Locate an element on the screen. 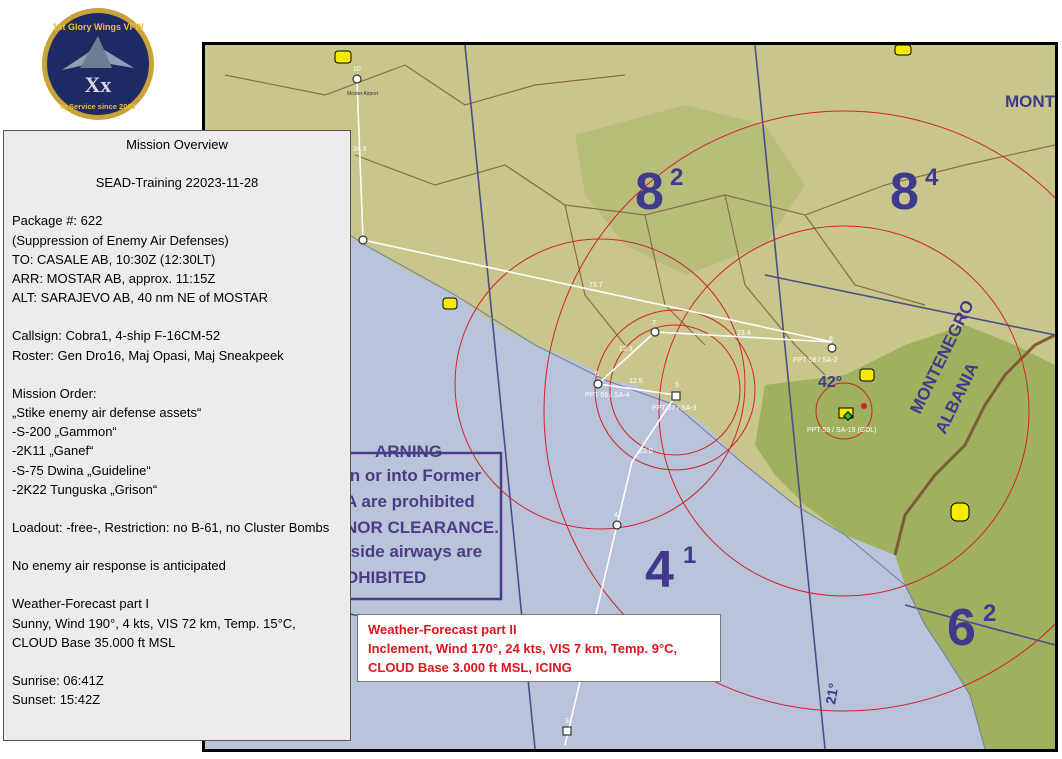  grid-label-41: 4 is located at coordinates (659, 570).